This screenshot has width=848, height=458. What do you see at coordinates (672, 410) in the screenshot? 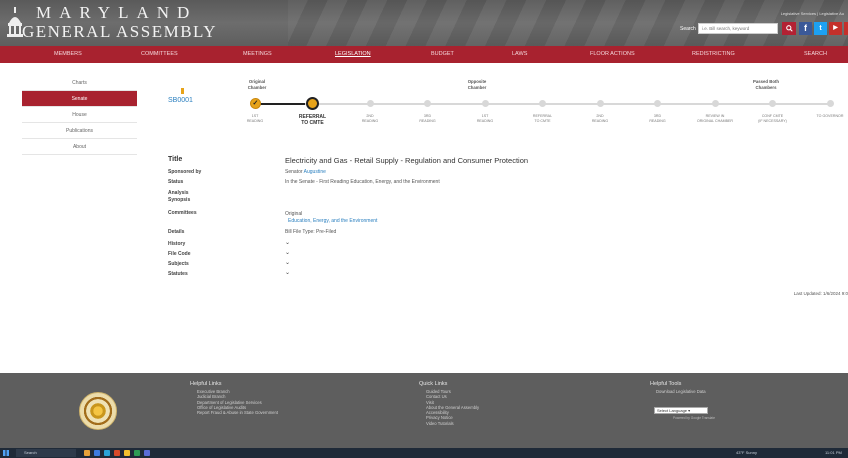
I see `language-select-value: Select Language` at bounding box center [672, 410].